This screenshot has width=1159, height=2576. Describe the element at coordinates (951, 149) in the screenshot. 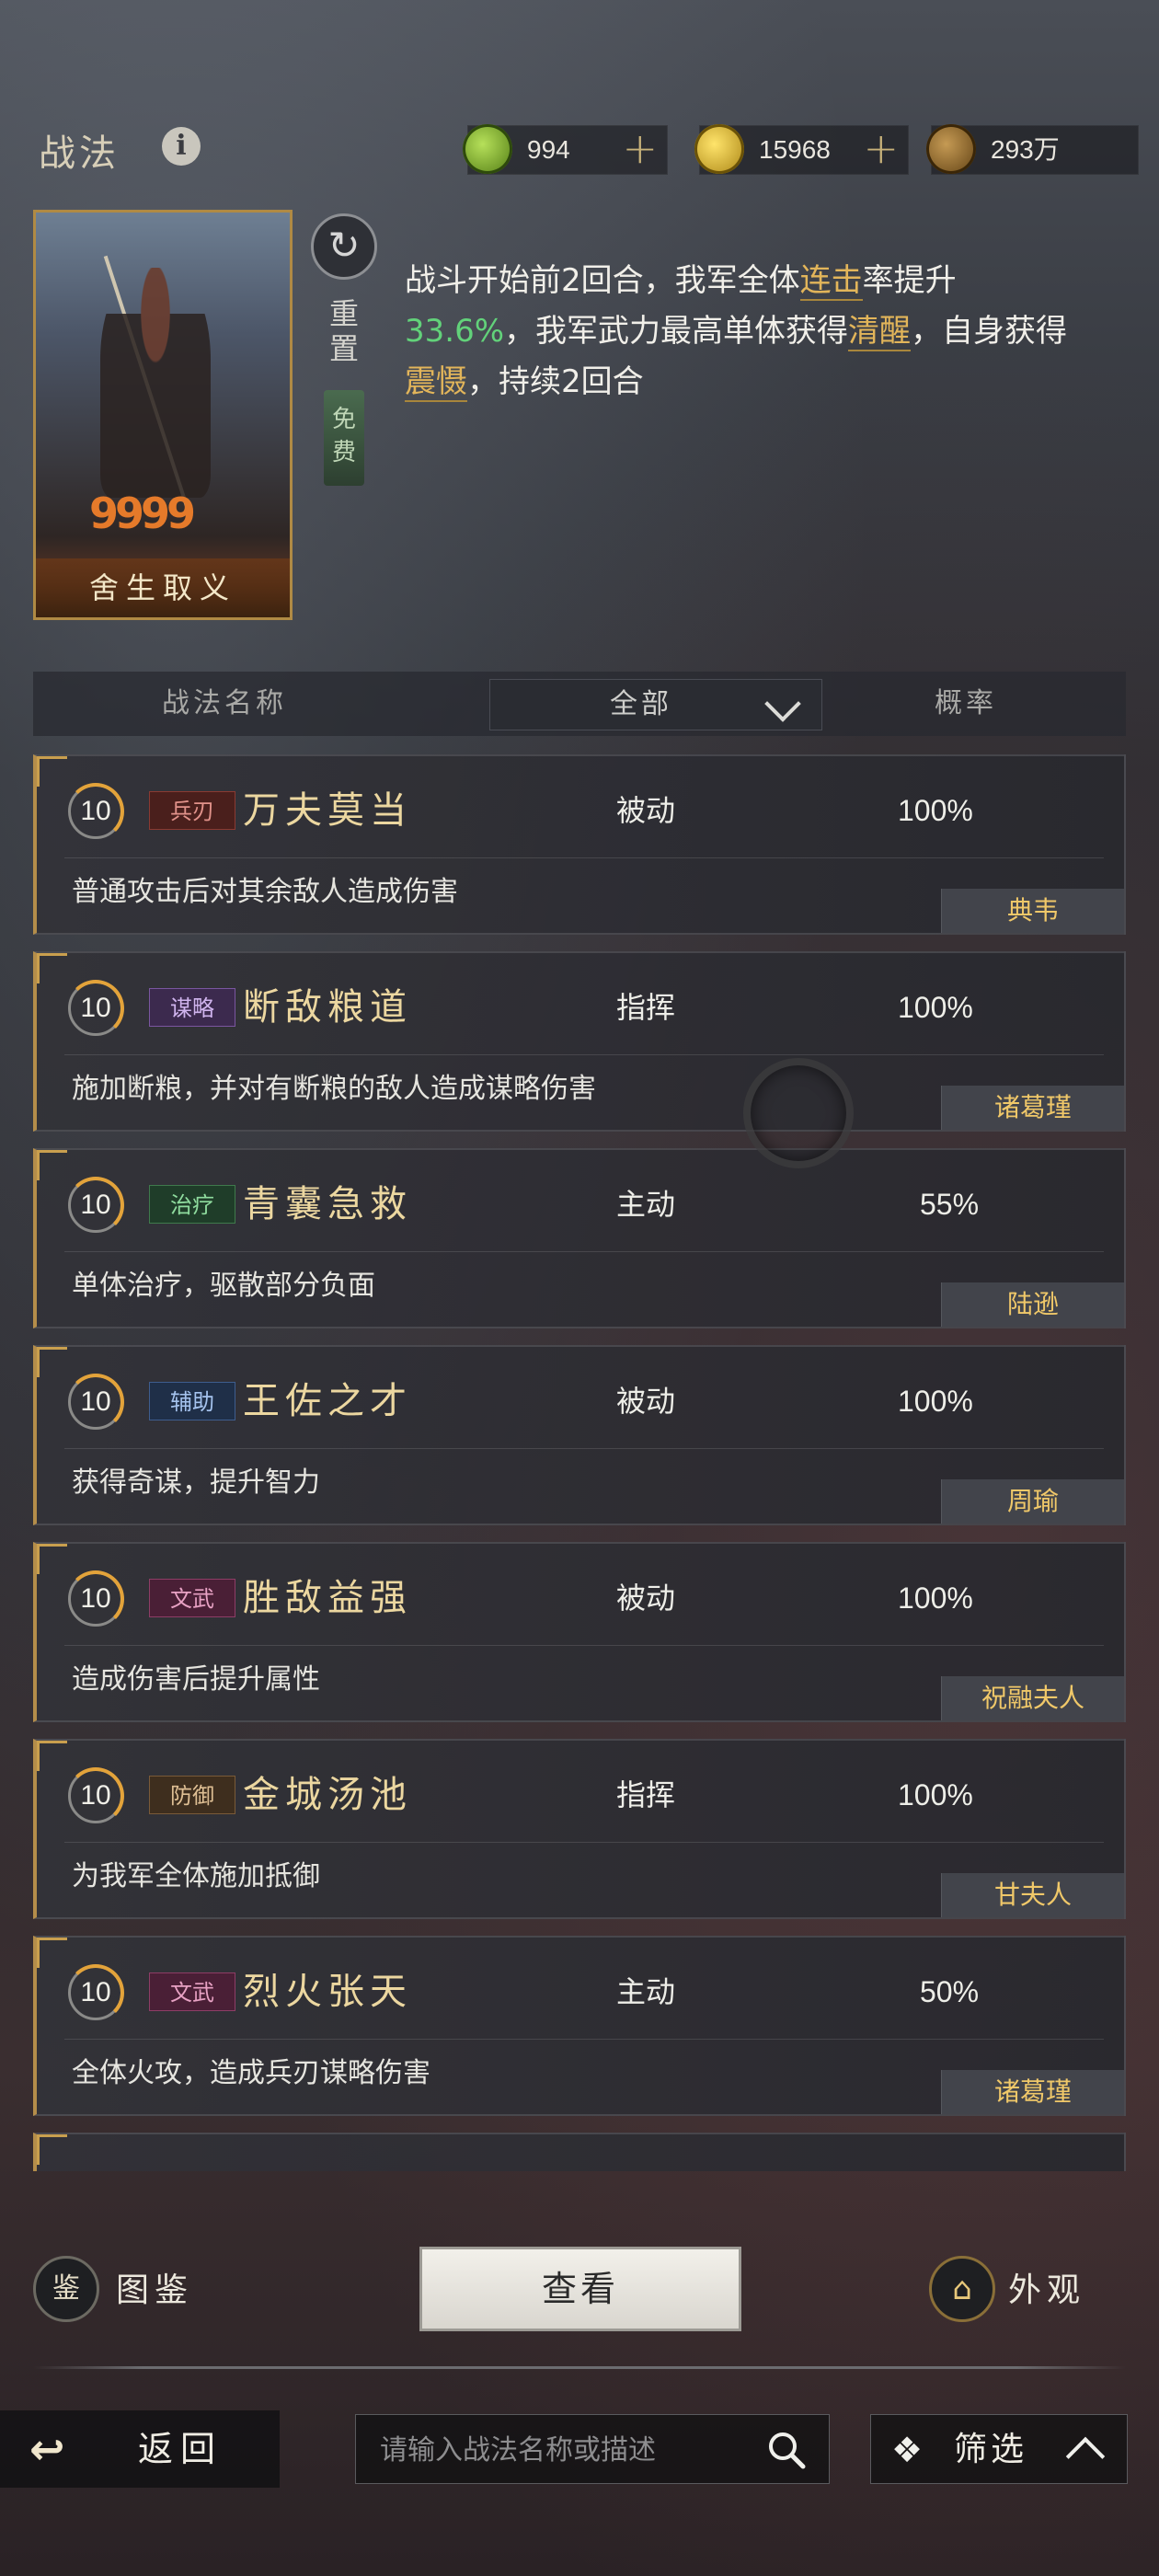

I see `copper-coin-icon` at that location.